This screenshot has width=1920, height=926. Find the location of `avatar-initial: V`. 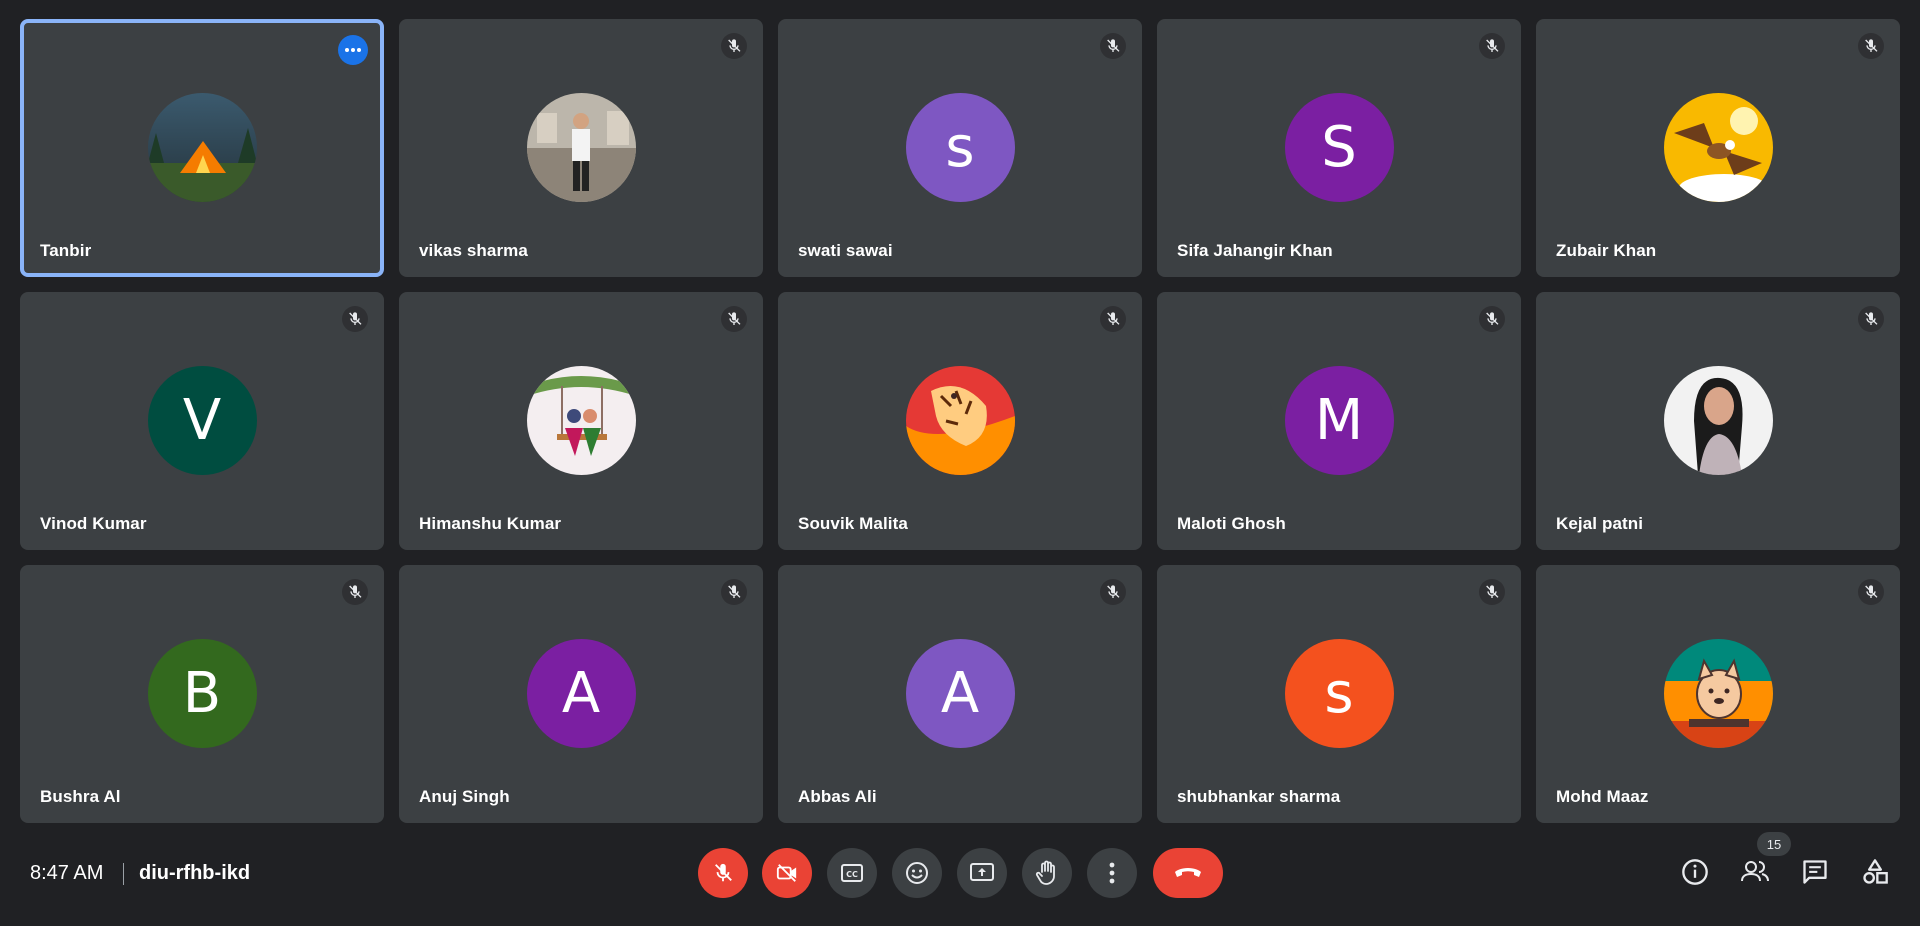

avatar-initial: V is located at coordinates (202, 420).